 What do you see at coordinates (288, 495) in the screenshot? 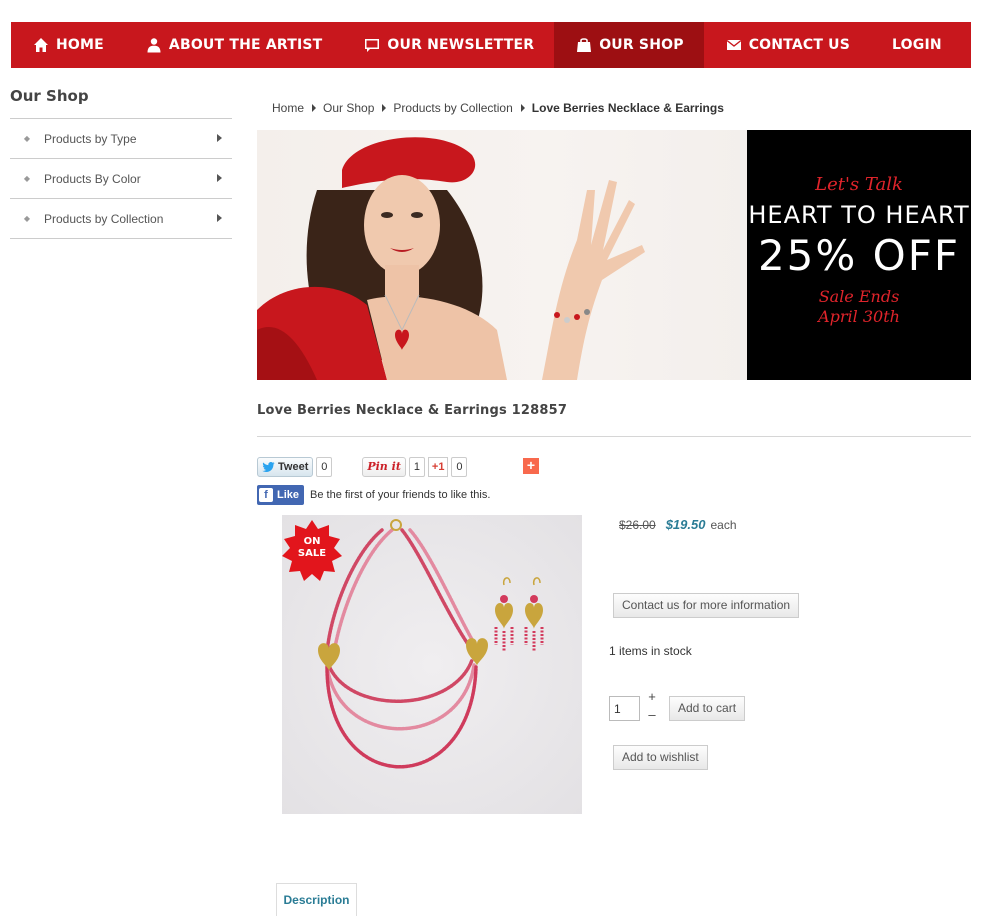
I see `fb-like-label: Like` at bounding box center [288, 495].